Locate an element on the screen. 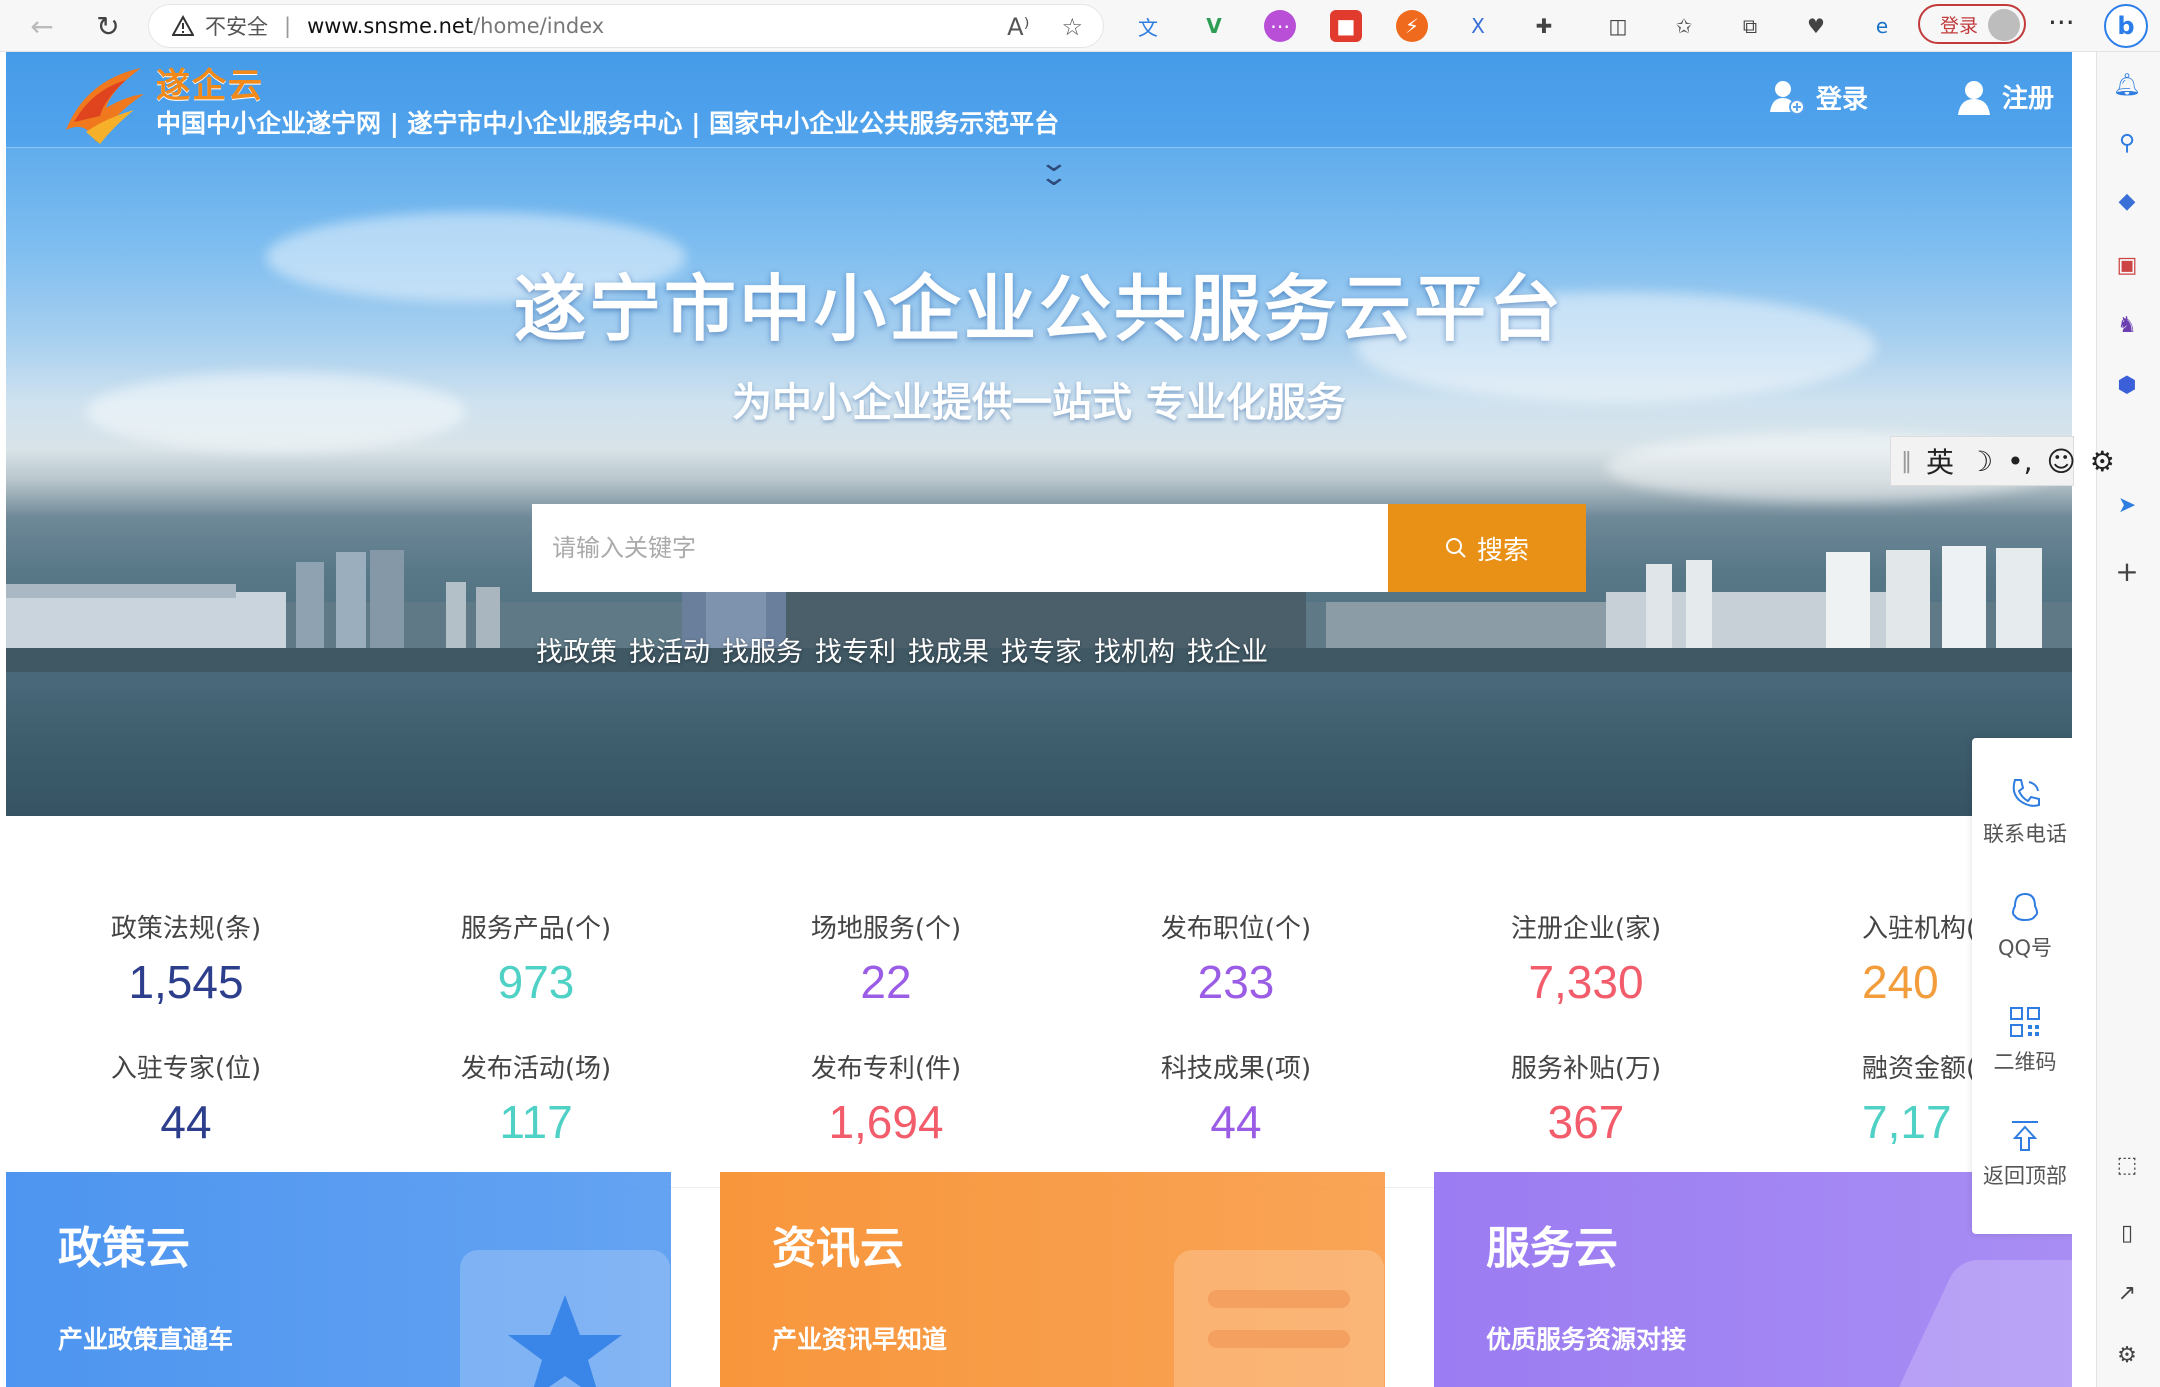 The height and width of the screenshot is (1387, 2160). qrcode-label: 二维码 is located at coordinates (2025, 1062).